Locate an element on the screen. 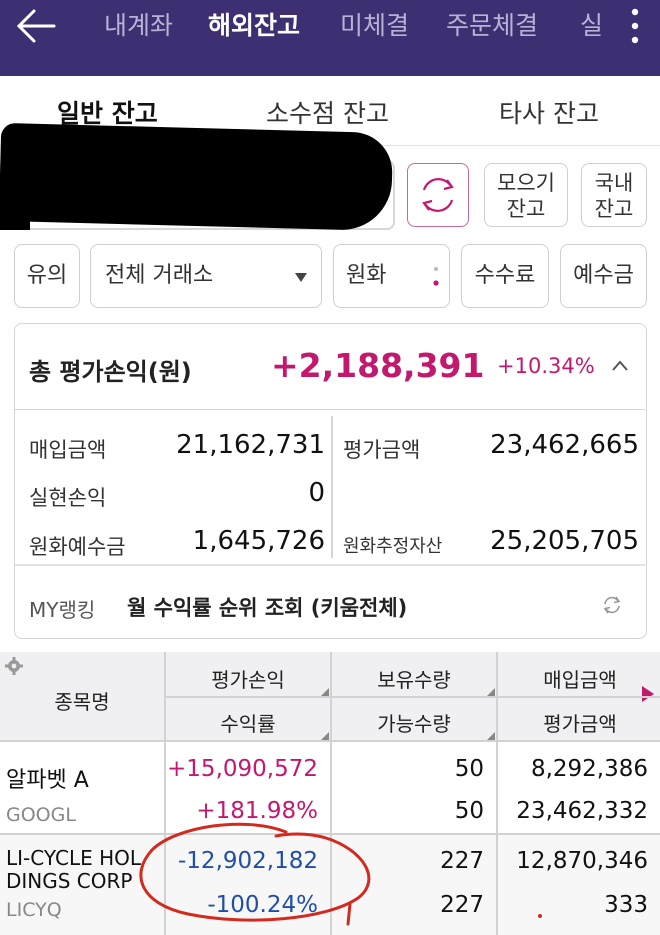 This screenshot has height=935, width=660. stock-name: 알파벳 A is located at coordinates (47, 780).